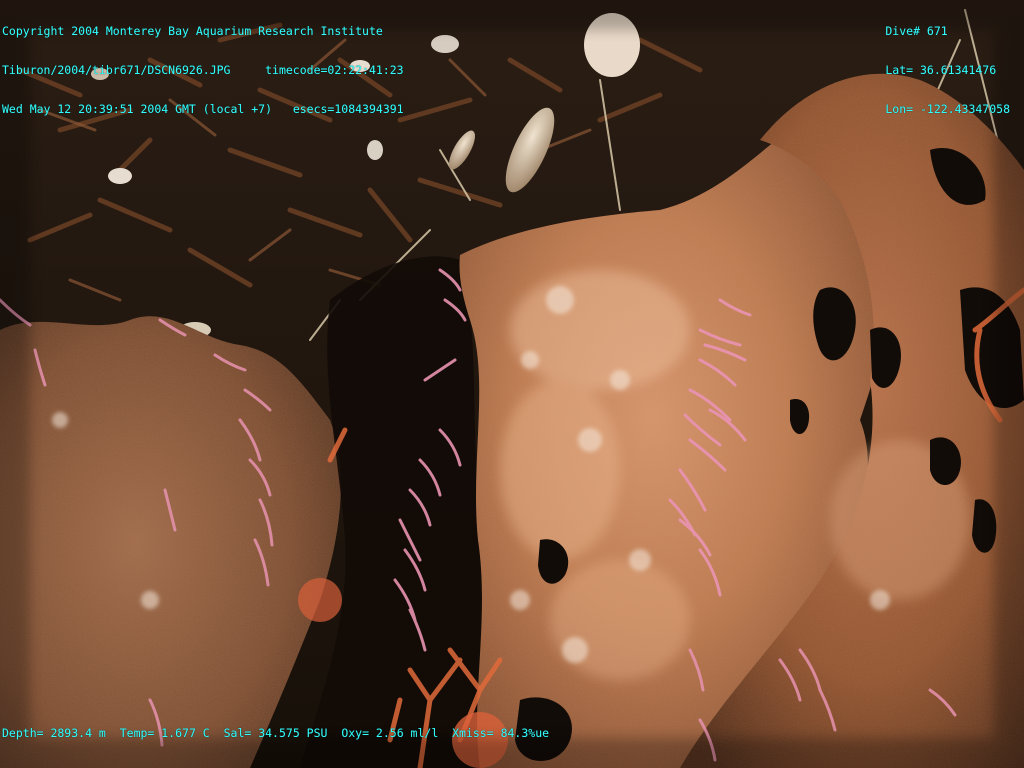  What do you see at coordinates (390, 733) in the screenshot?
I see `oxygen-text: Oxy= 2.56 ml/l` at bounding box center [390, 733].